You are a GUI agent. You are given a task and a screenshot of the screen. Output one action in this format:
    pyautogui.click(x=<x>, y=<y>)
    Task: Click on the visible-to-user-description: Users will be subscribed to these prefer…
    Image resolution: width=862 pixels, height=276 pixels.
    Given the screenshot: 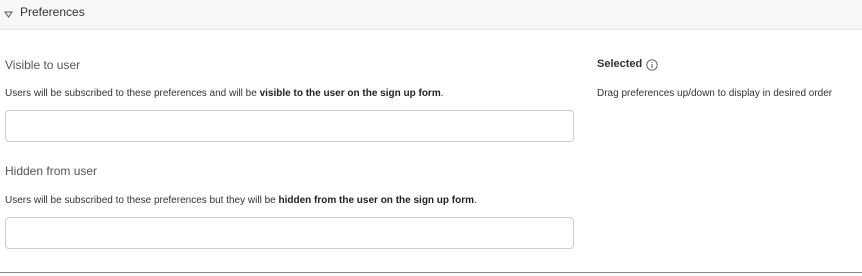 What is the action you would take?
    pyautogui.click(x=224, y=94)
    